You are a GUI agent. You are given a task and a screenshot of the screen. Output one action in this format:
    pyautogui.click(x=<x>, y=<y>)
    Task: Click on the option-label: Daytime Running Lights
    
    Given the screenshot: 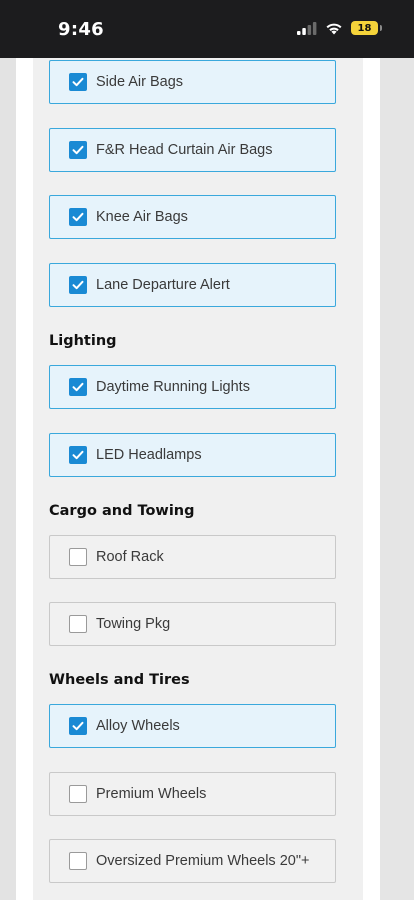 What is the action you would take?
    pyautogui.click(x=173, y=387)
    